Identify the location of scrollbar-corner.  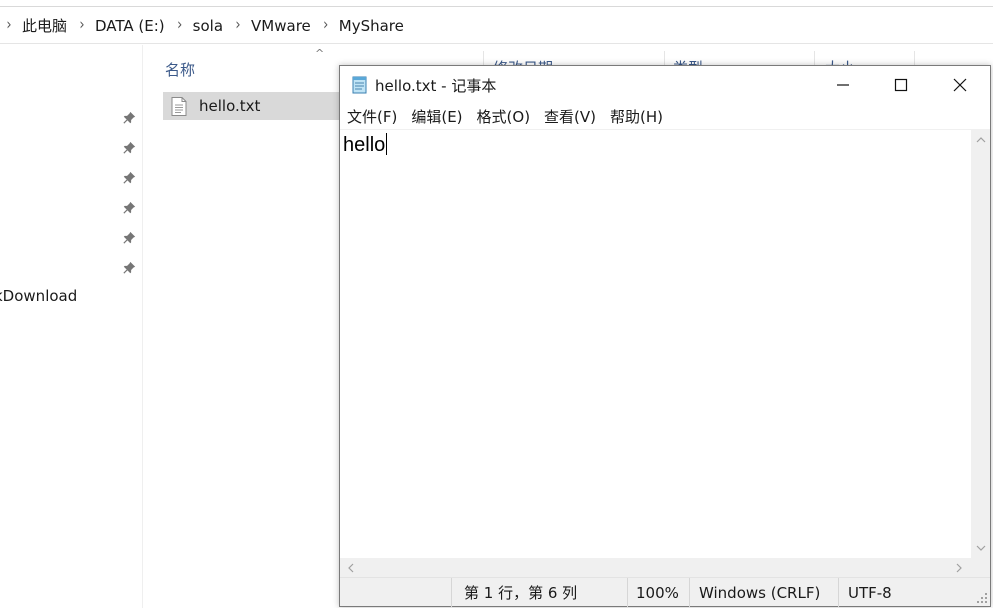
(980, 567).